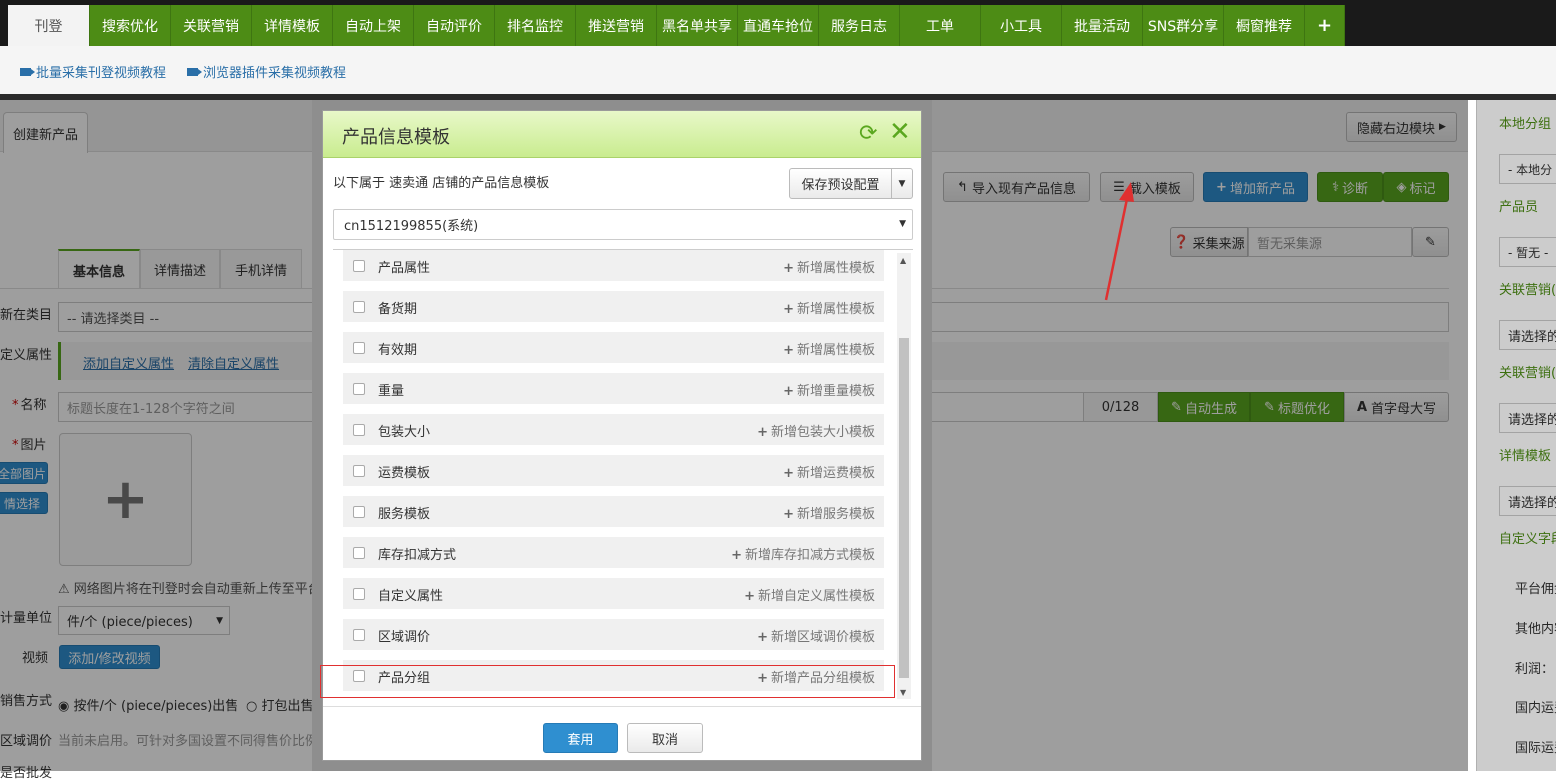 The width and height of the screenshot is (1556, 781). What do you see at coordinates (404, 473) in the screenshot?
I see `item-name: 运费模板` at bounding box center [404, 473].